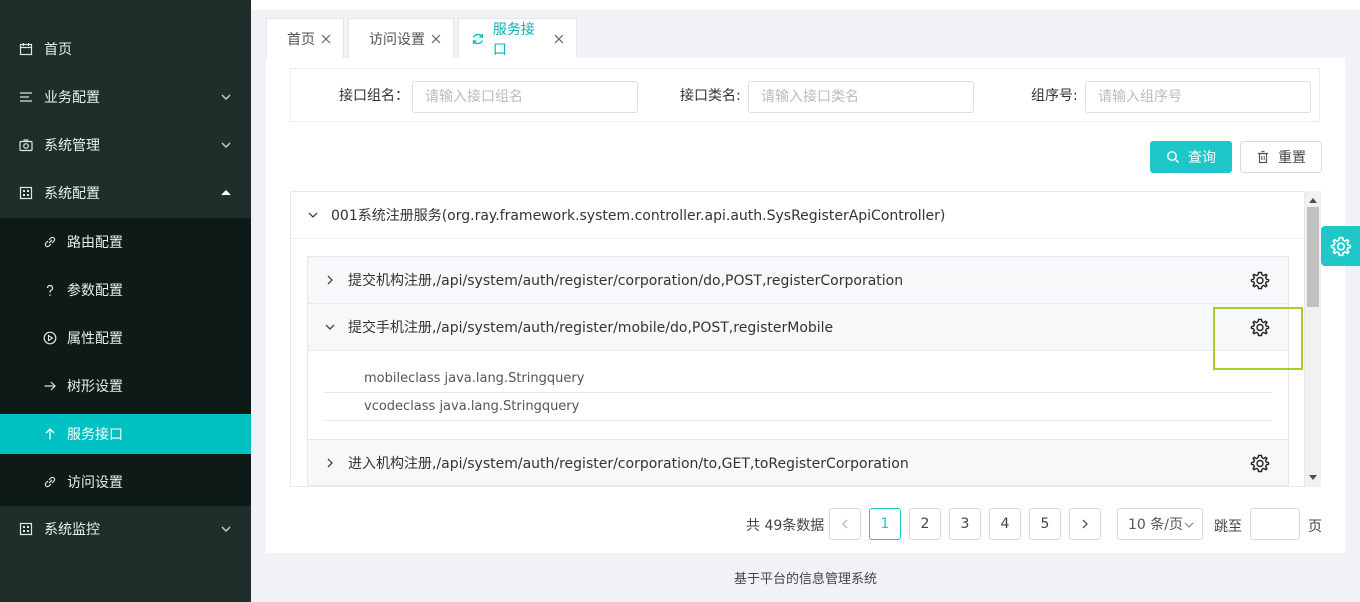  I want to click on scroll-down-icon, so click(1313, 478).